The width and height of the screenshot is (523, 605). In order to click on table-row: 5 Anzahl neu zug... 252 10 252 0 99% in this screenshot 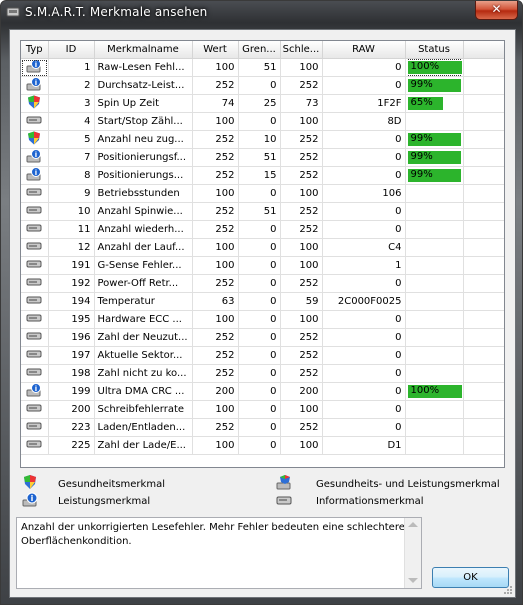, I will do `click(262, 139)`.